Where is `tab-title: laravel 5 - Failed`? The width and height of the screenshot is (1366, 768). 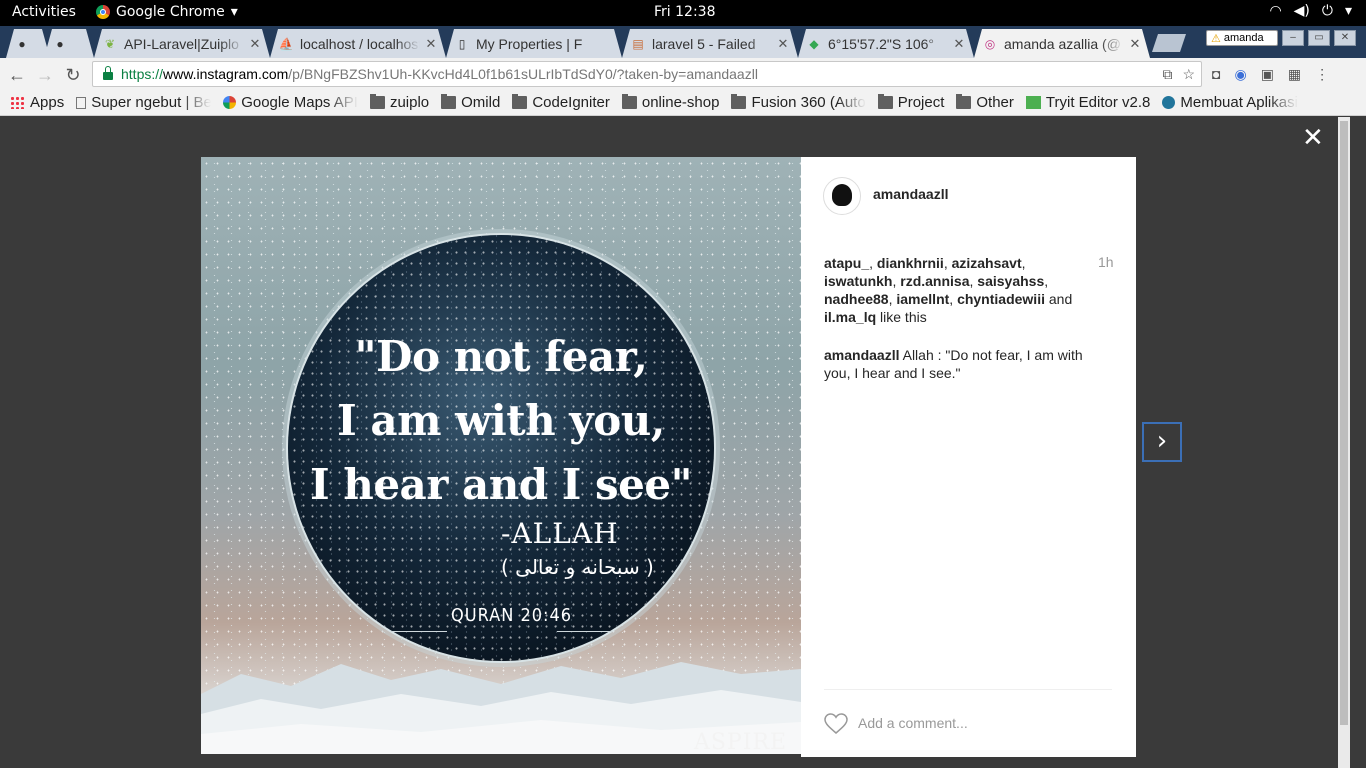 tab-title: laravel 5 - Failed is located at coordinates (704, 43).